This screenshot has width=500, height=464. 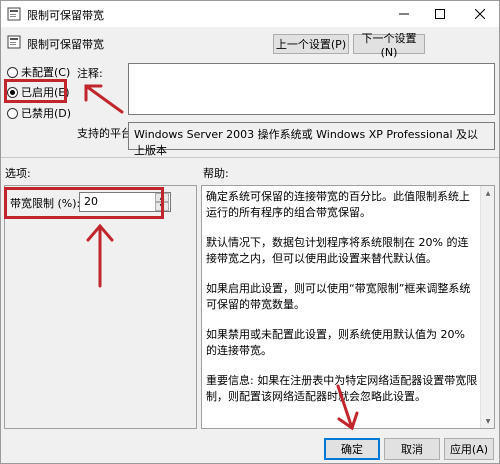 What do you see at coordinates (18, 173) in the screenshot?
I see `options-label: 选项:` at bounding box center [18, 173].